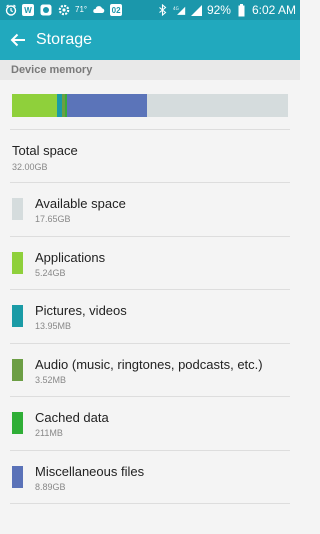 This screenshot has height=534, width=320. What do you see at coordinates (150, 316) in the screenshot?
I see `list-item-pictures-videos: Pictures, videos 13.95MB` at bounding box center [150, 316].